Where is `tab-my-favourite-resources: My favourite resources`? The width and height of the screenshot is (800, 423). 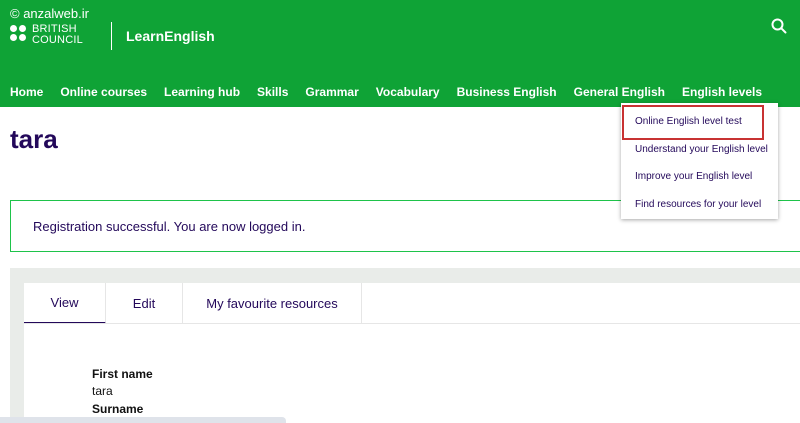 tab-my-favourite-resources: My favourite resources is located at coordinates (272, 303).